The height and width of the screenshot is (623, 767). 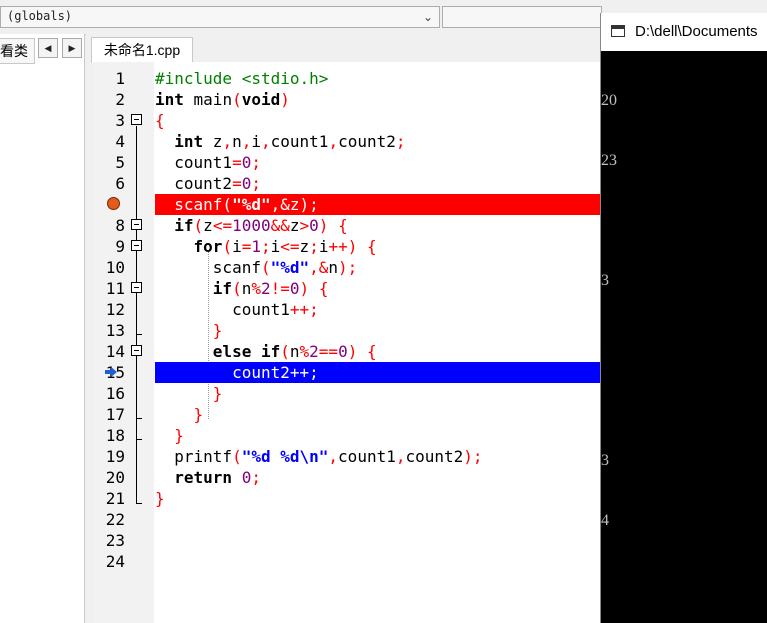 What do you see at coordinates (256, 267) in the screenshot?
I see `code-text: scanf("%d",&n);` at bounding box center [256, 267].